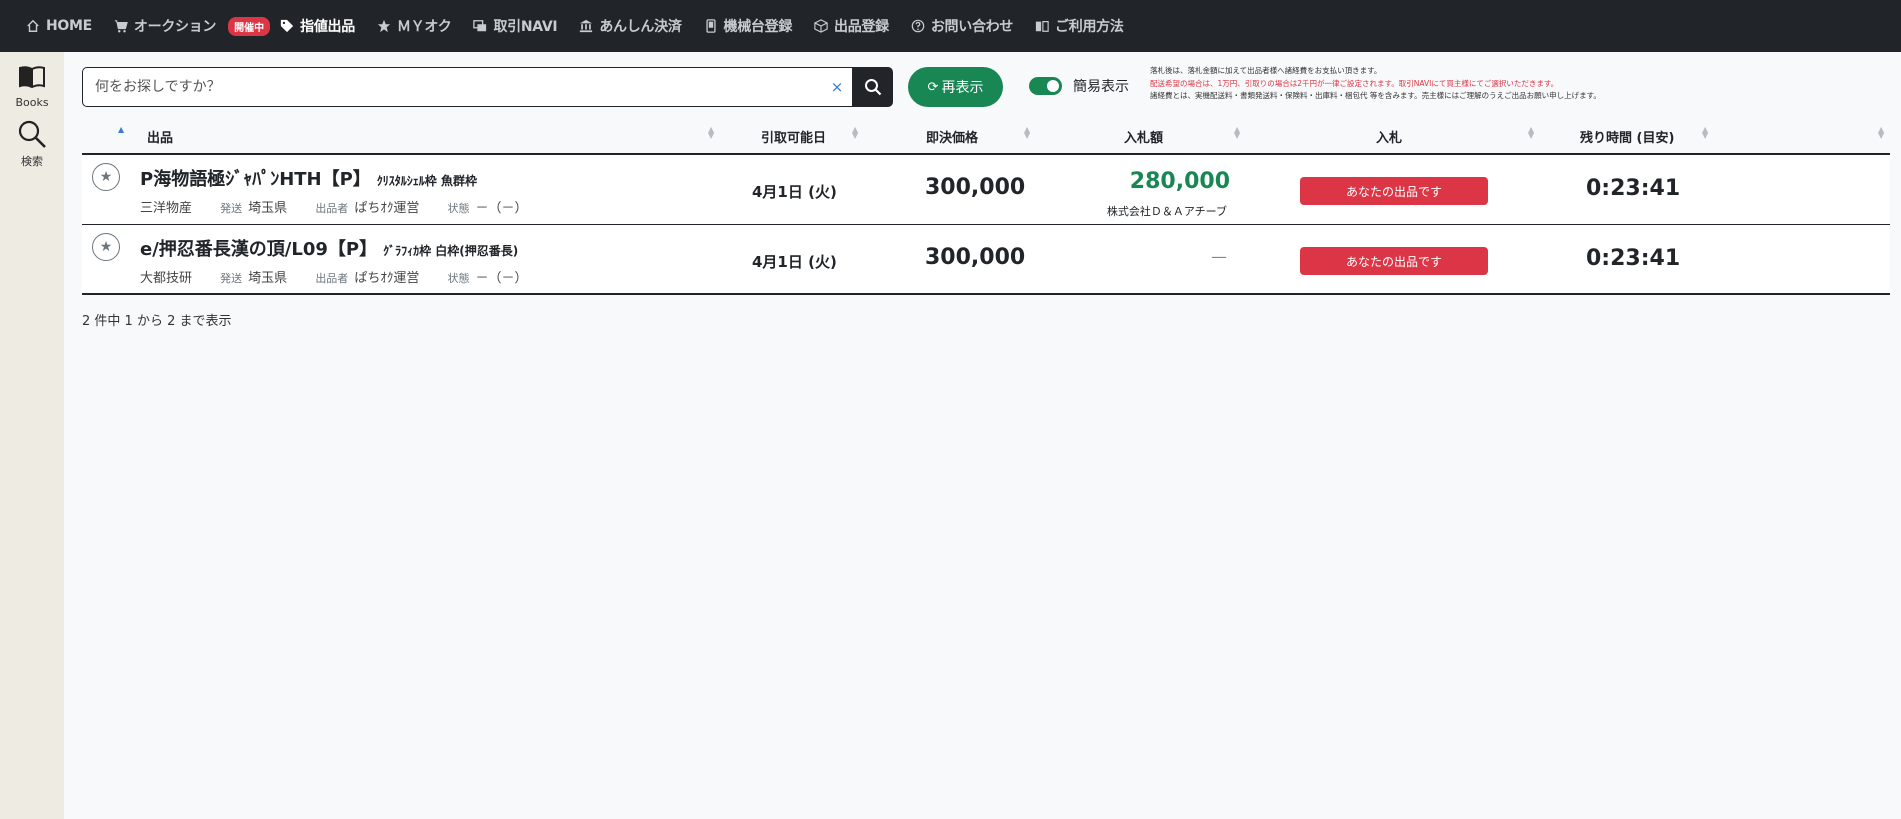  Describe the element at coordinates (837, 87) in the screenshot. I see `clear-search-button: ×` at that location.